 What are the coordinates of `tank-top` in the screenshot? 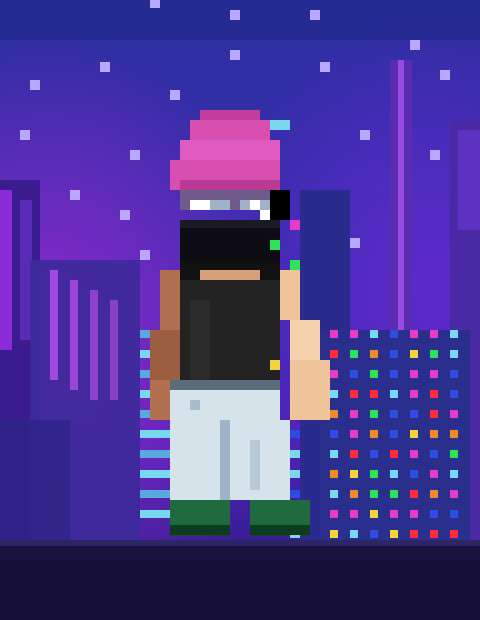 It's located at (230, 325).